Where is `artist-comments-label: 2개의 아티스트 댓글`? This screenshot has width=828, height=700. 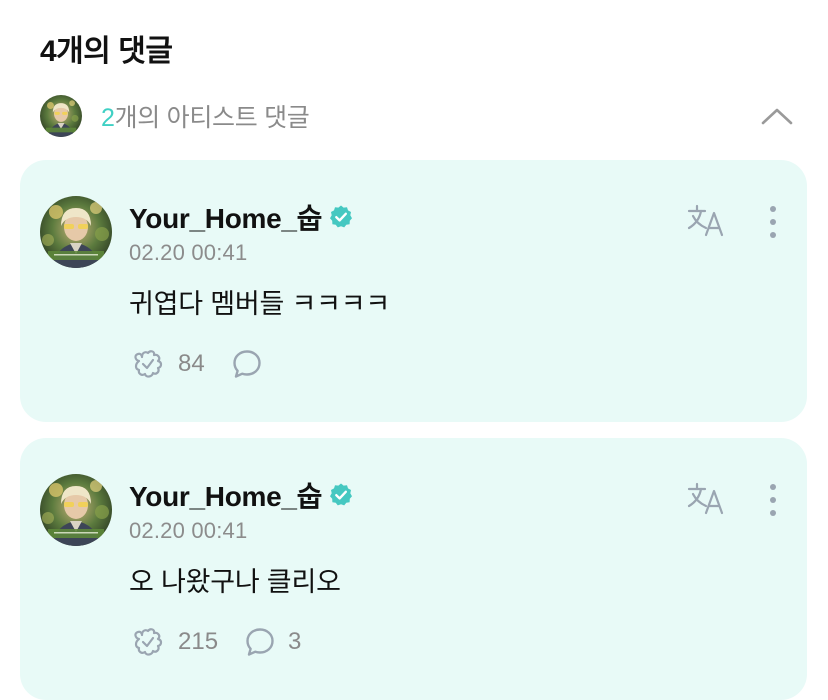 artist-comments-label: 2개의 아티스트 댓글 is located at coordinates (205, 116).